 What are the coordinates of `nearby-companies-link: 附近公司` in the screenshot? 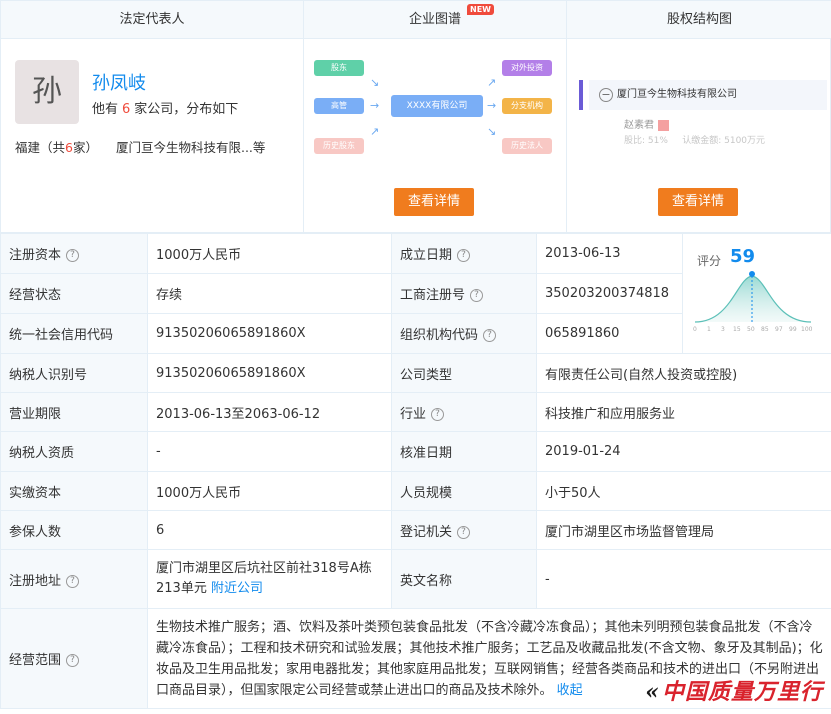 It's located at (237, 588).